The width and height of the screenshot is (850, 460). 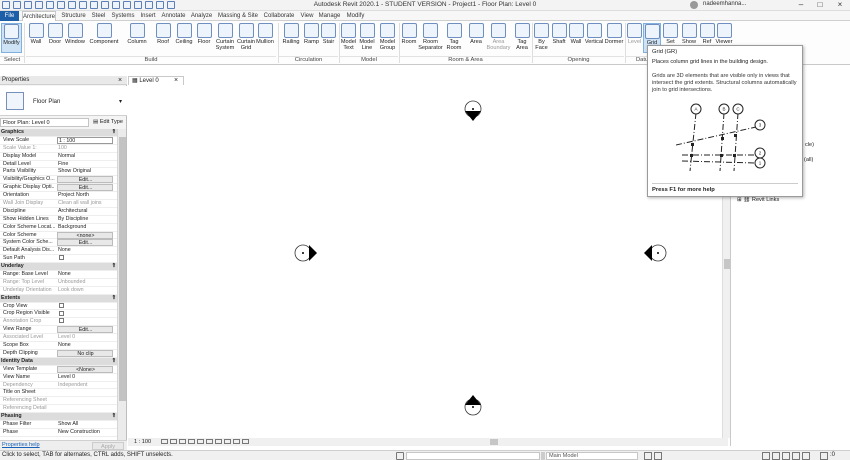 What do you see at coordinates (58, 149) in the screenshot?
I see `property-row: Scale Value 1: 100` at bounding box center [58, 149].